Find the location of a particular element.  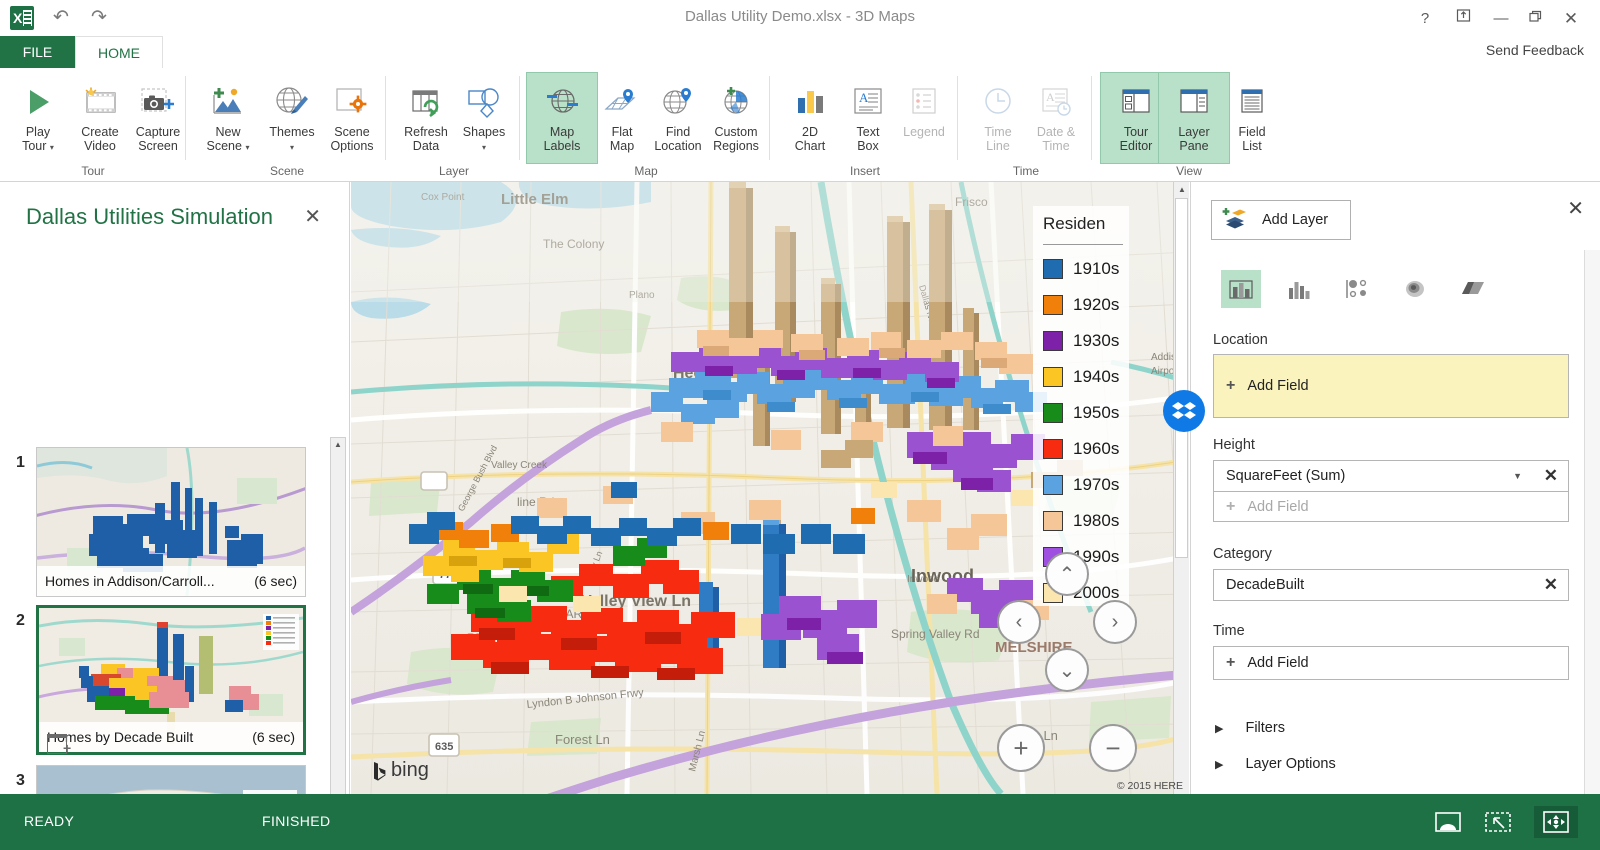

ribbon-label2: Tour is located at coordinates (34, 146).